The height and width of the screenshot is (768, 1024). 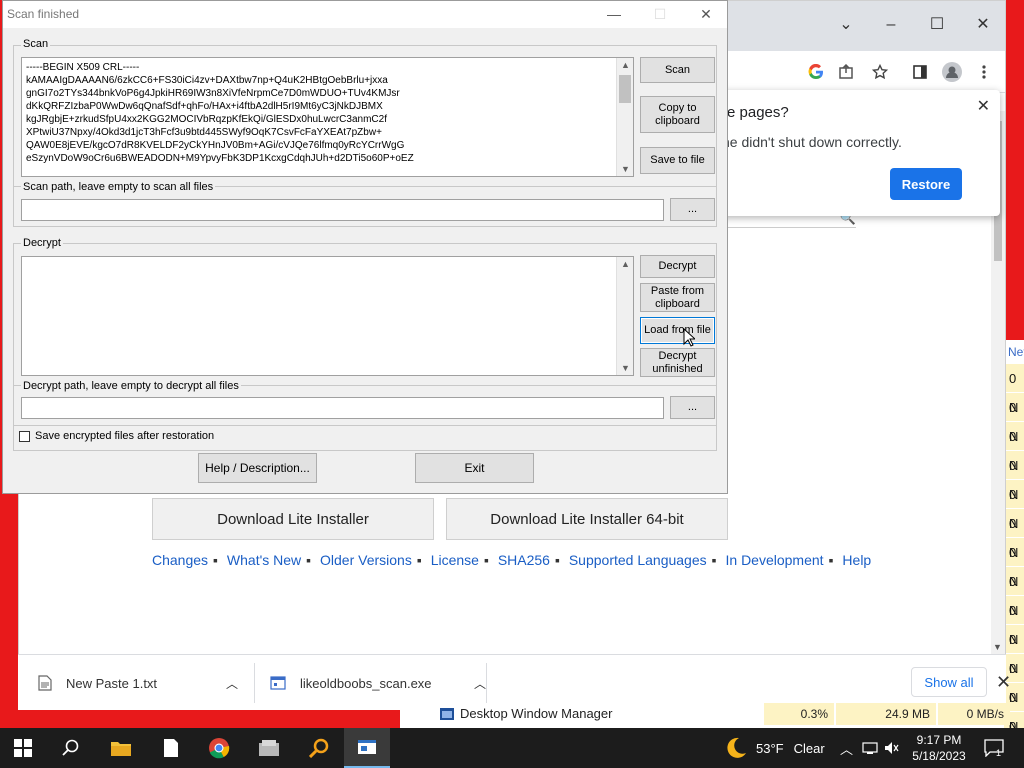 I want to click on side-panel-icon, so click(x=920, y=72).